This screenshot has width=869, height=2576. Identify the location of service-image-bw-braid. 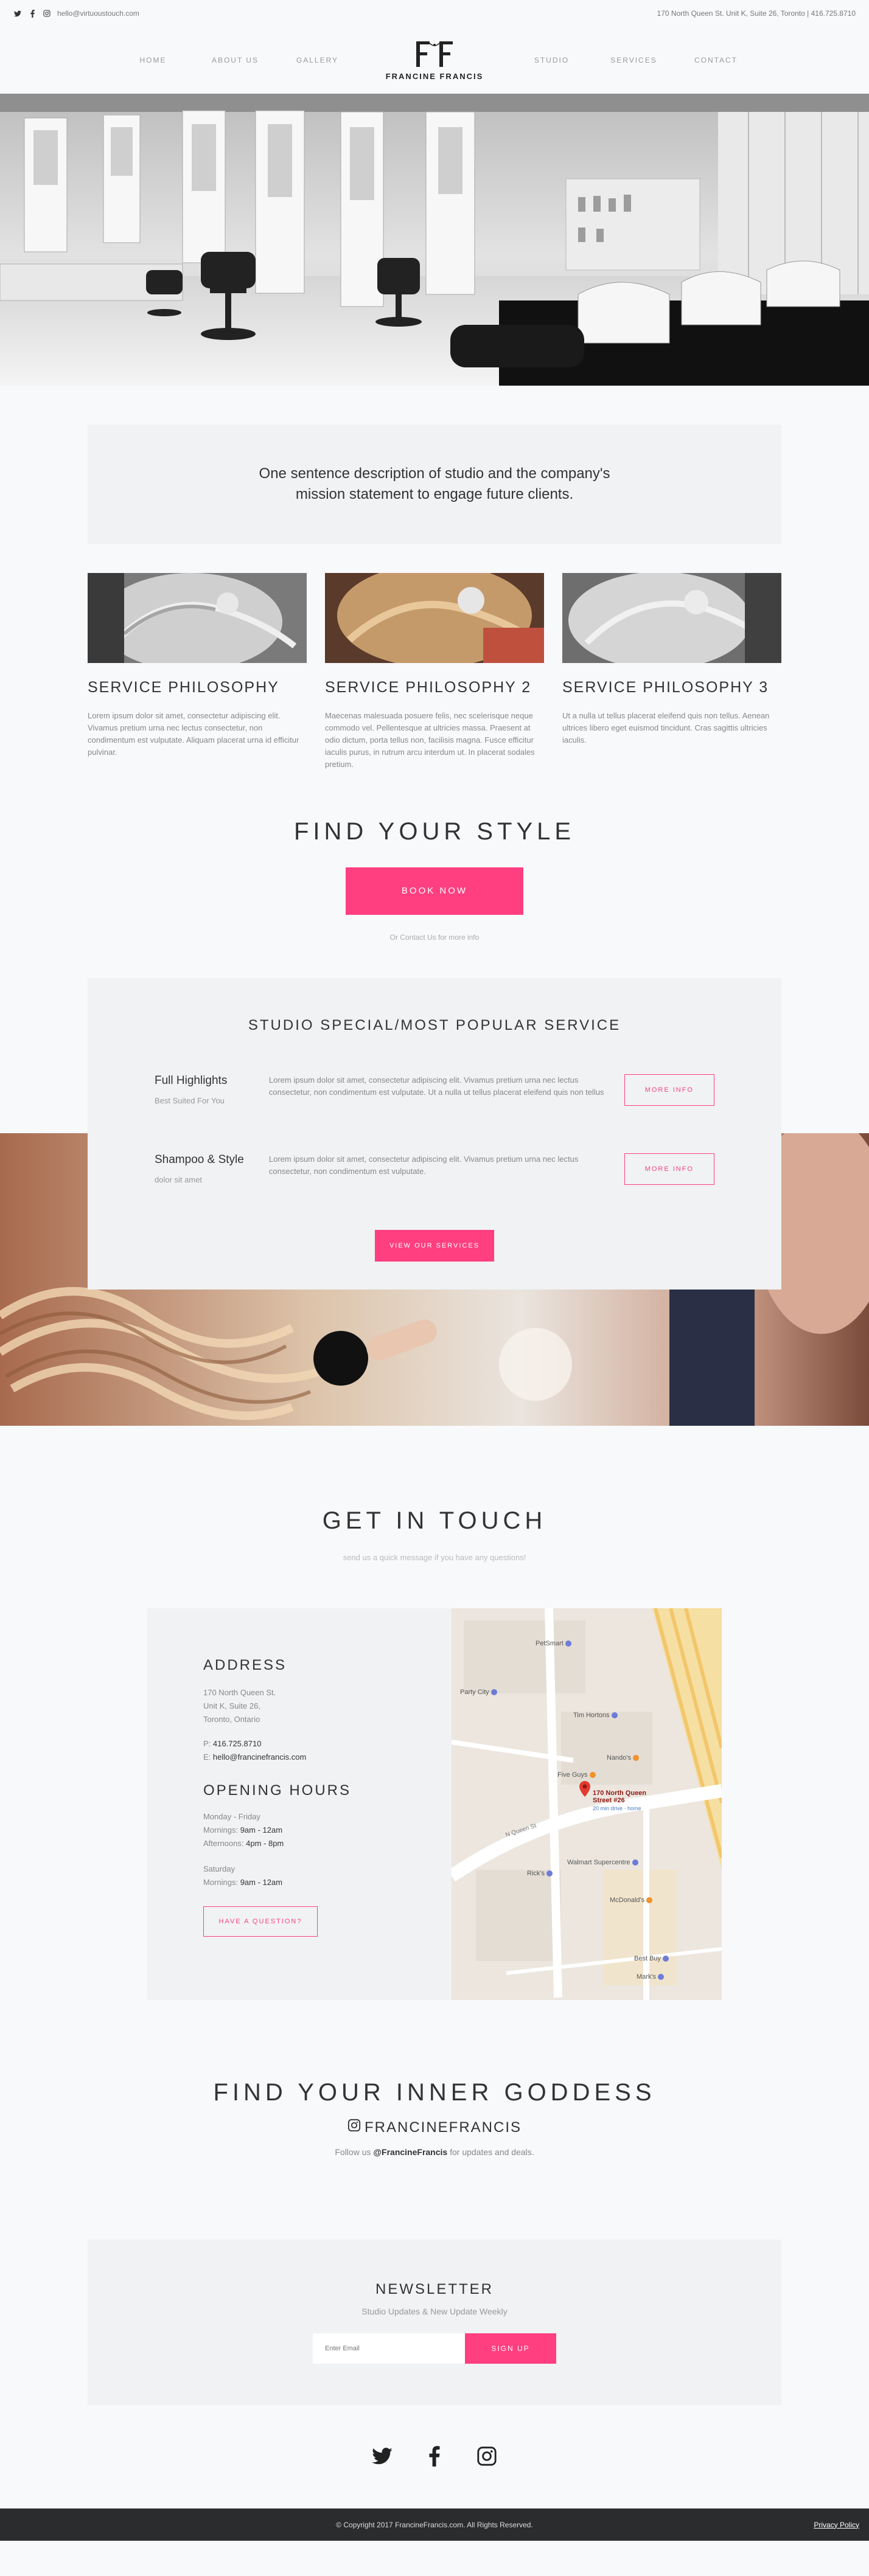
(671, 618).